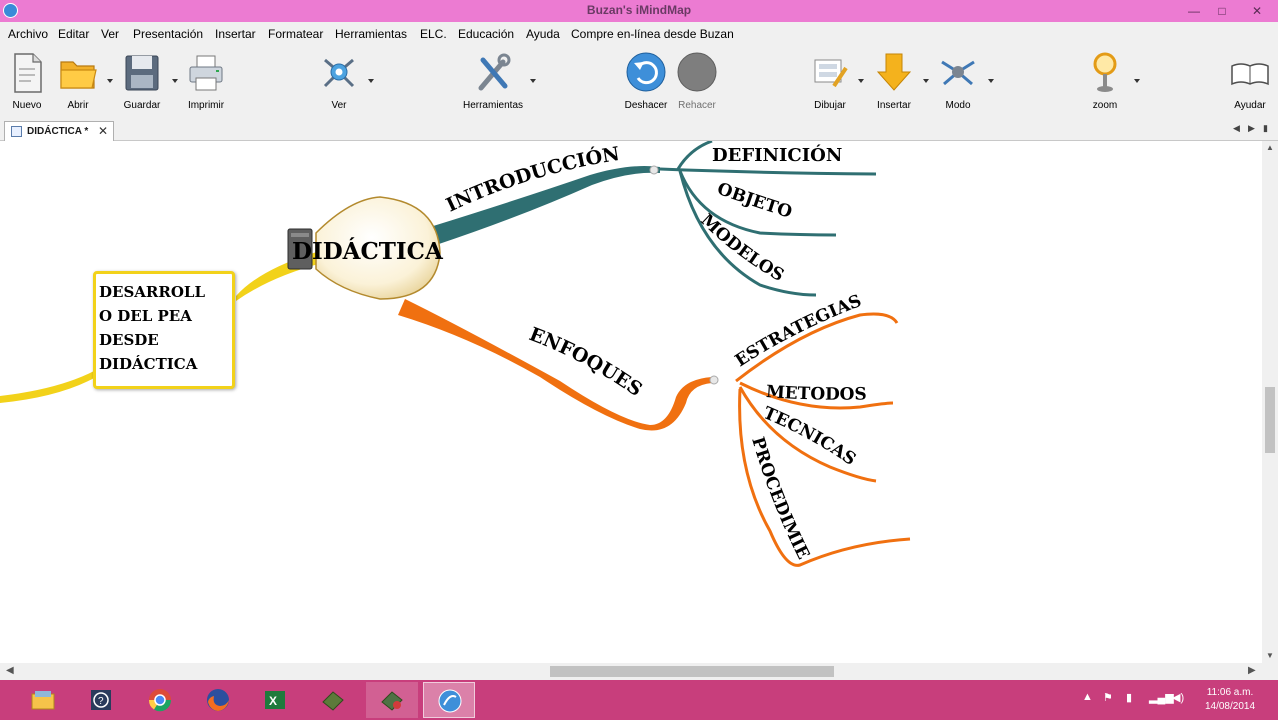  What do you see at coordinates (1129, 697) in the screenshot?
I see `power-icon: ▮` at bounding box center [1129, 697].